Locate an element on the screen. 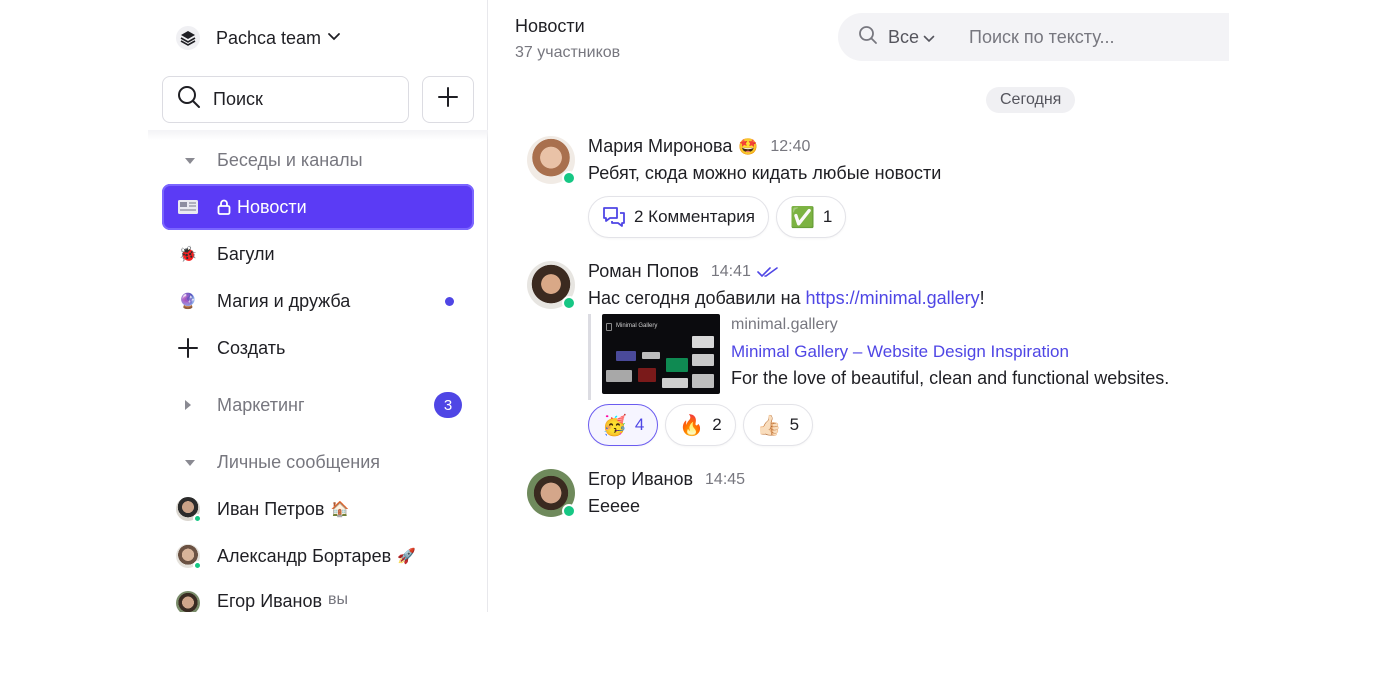 This screenshot has width=1385, height=697. reactions-row: 2 Комментария ✅ 1 is located at coordinates (717, 217).